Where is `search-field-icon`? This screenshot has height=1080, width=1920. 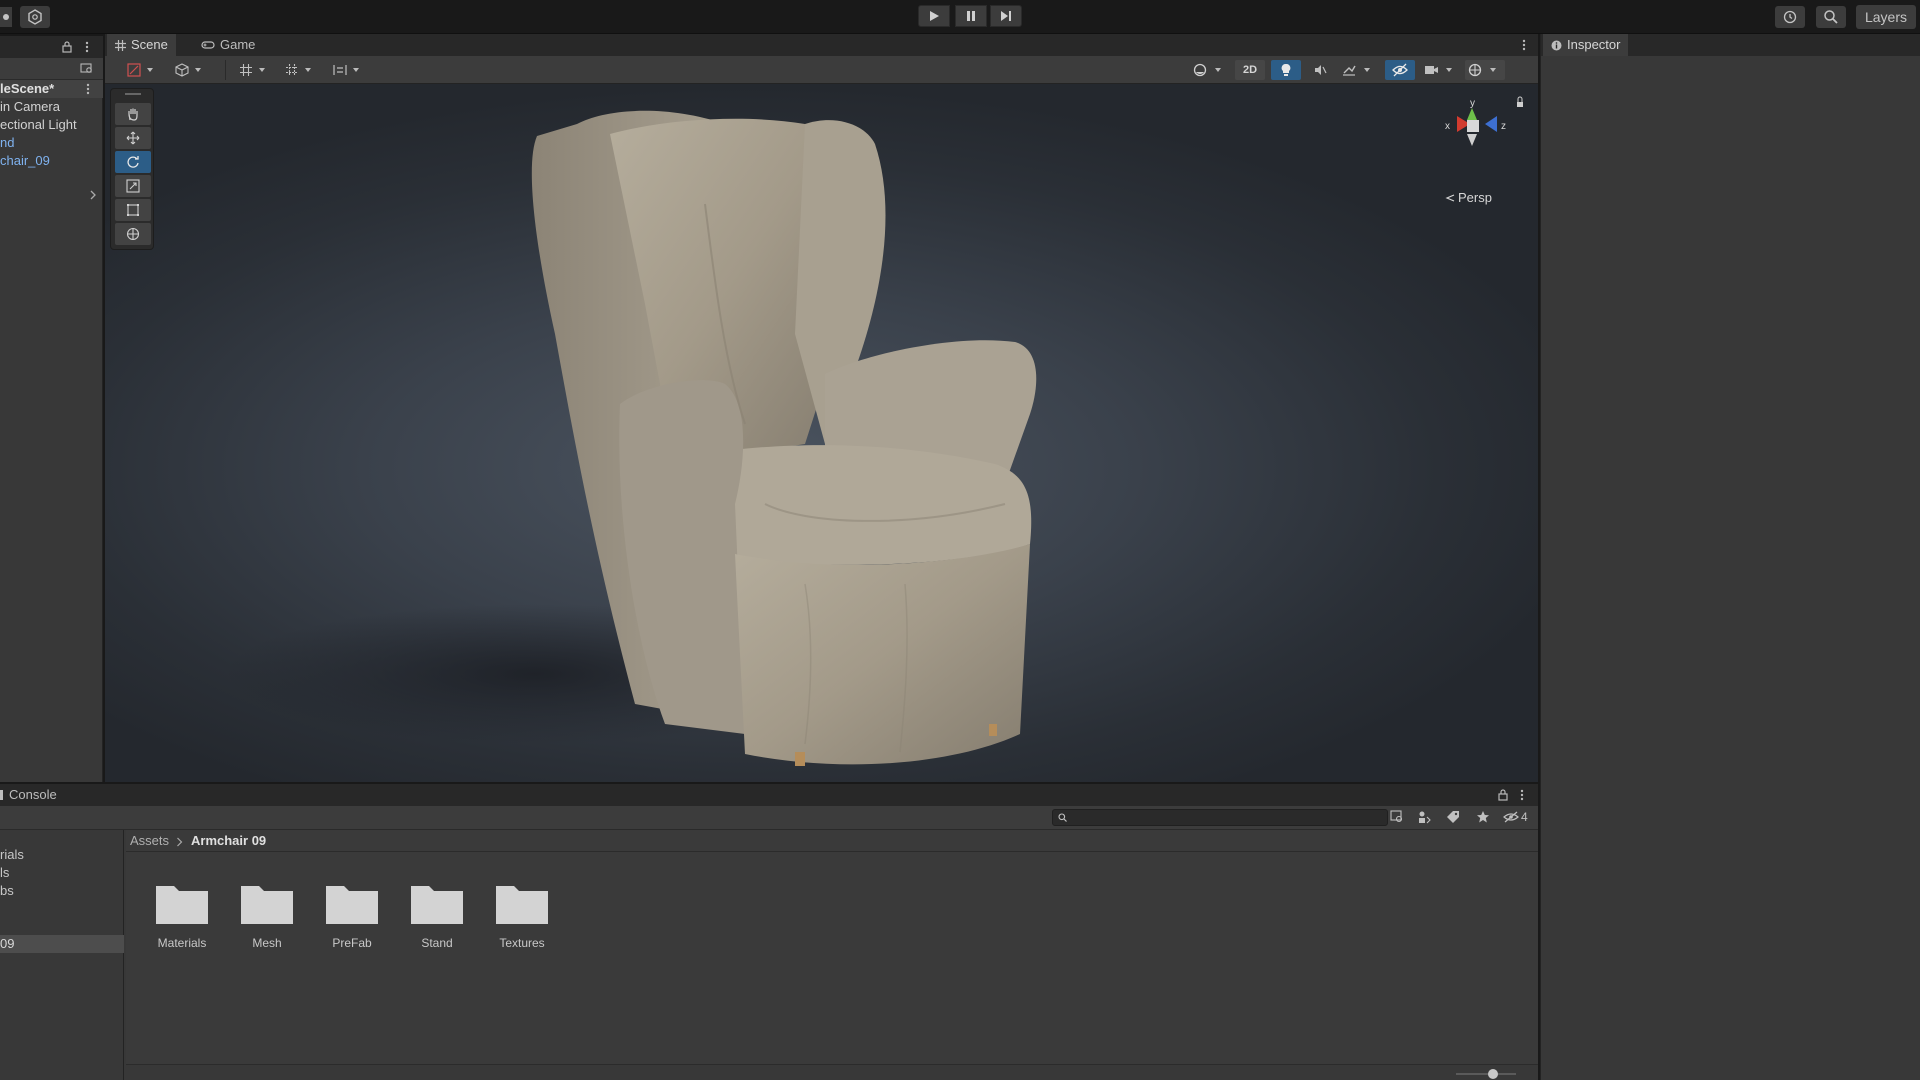 search-field-icon is located at coordinates (1062, 817).